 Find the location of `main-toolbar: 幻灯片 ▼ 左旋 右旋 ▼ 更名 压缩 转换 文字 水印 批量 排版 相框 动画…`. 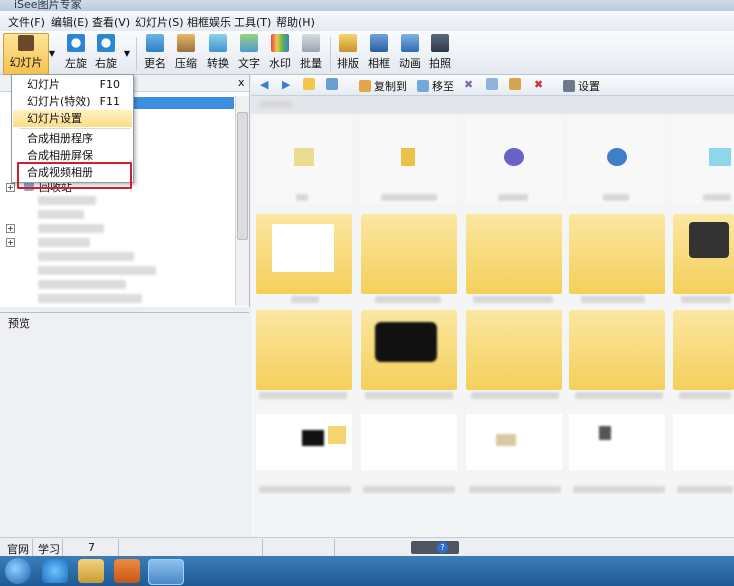

main-toolbar: 幻灯片 ▼ 左旋 右旋 ▼ 更名 压缩 转换 文字 水印 批量 排版 相框 动画… is located at coordinates (367, 53).